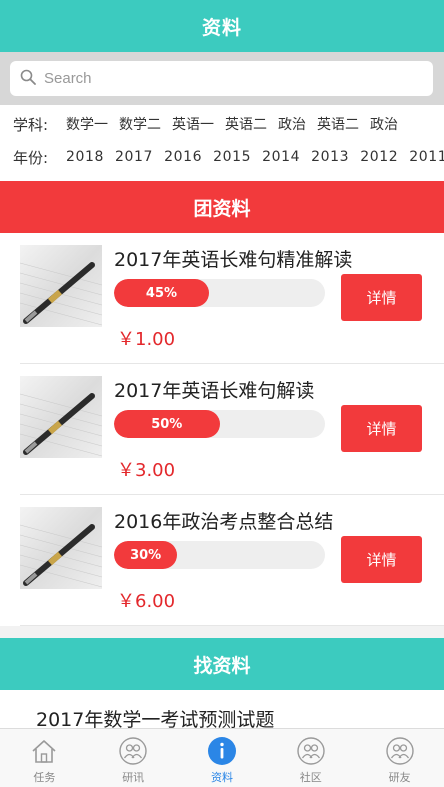  What do you see at coordinates (146, 339) in the screenshot?
I see `material-price: ￥1.00` at bounding box center [146, 339].